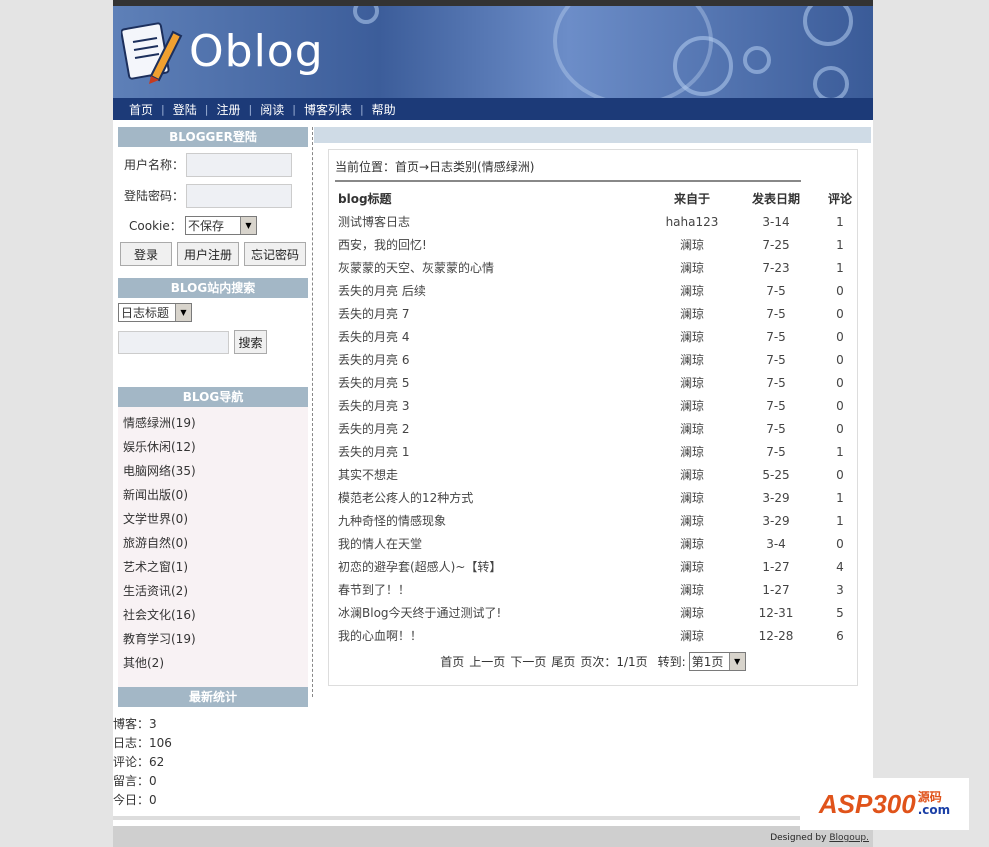  I want to click on footer-text: Designed by, so click(800, 838).